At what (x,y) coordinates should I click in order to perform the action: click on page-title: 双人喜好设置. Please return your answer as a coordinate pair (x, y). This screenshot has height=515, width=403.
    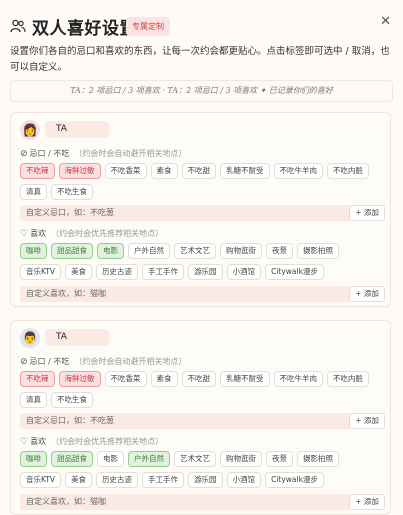
    Looking at the image, I should click on (84, 29).